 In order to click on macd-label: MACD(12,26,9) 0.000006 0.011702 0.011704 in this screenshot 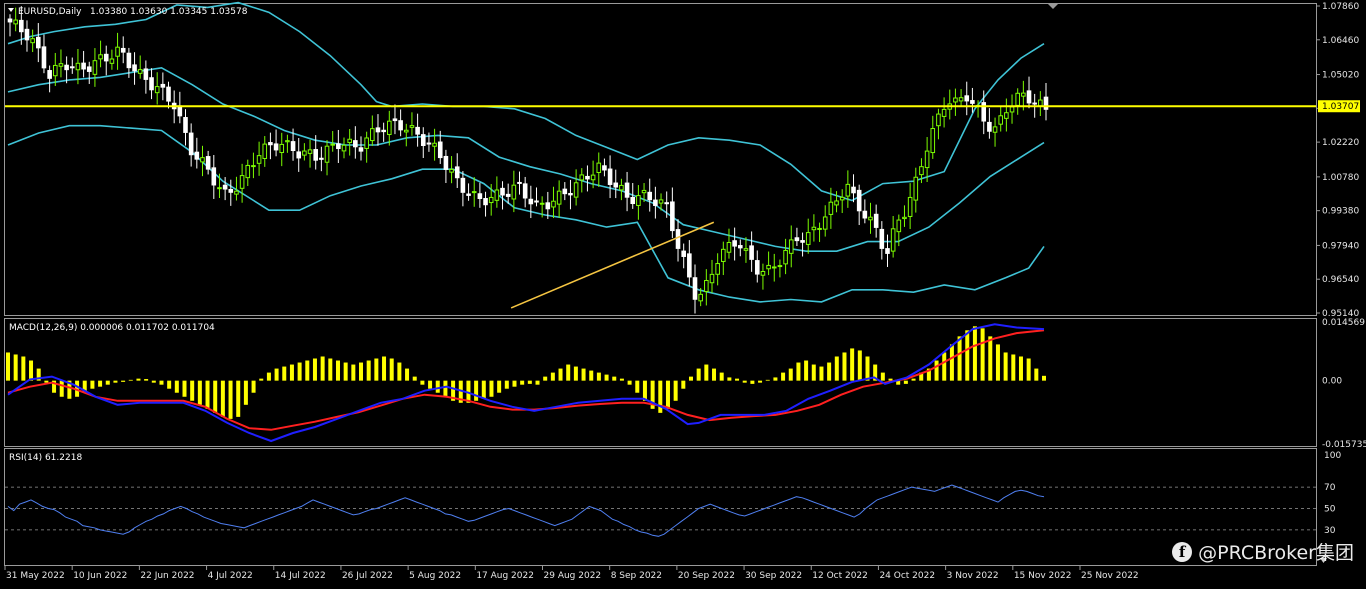, I will do `click(112, 328)`.